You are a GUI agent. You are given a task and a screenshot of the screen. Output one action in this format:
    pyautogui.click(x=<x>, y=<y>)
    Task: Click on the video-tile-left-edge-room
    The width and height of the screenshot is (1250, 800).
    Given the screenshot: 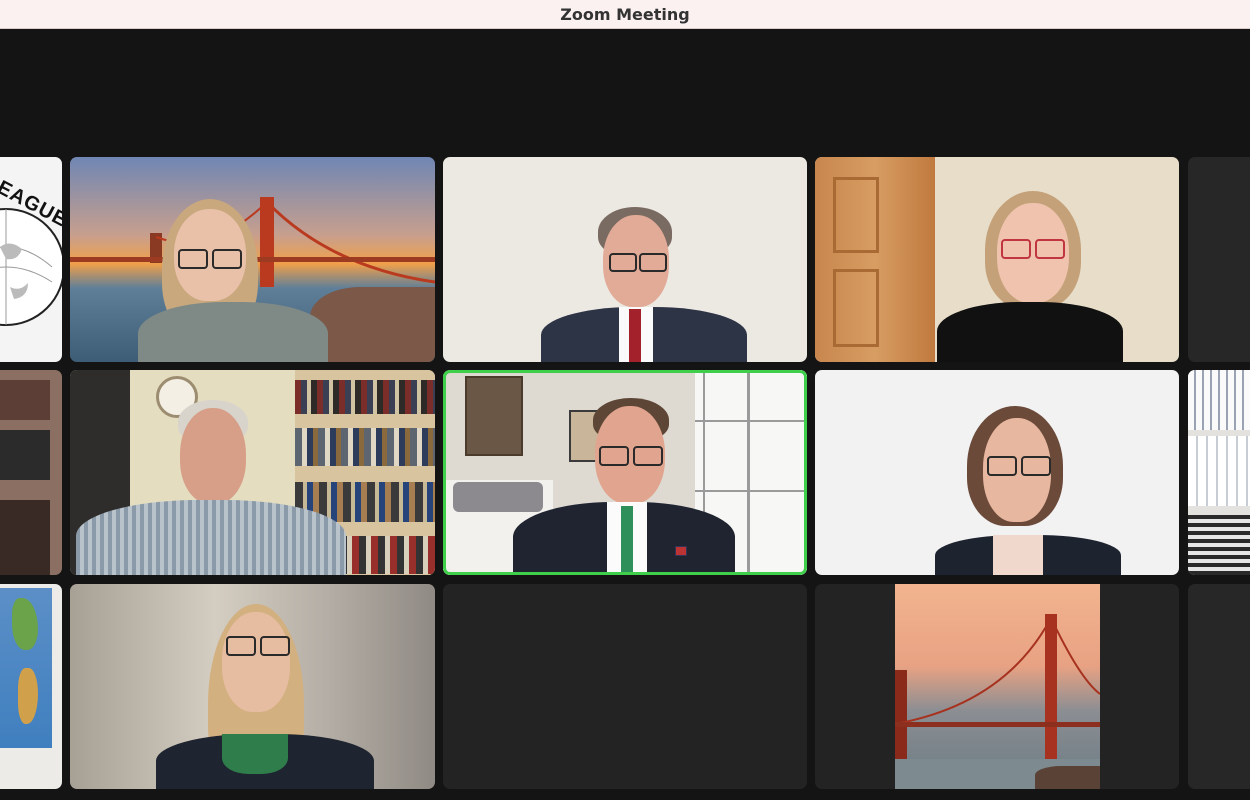 What is the action you would take?
    pyautogui.click(x=31, y=472)
    